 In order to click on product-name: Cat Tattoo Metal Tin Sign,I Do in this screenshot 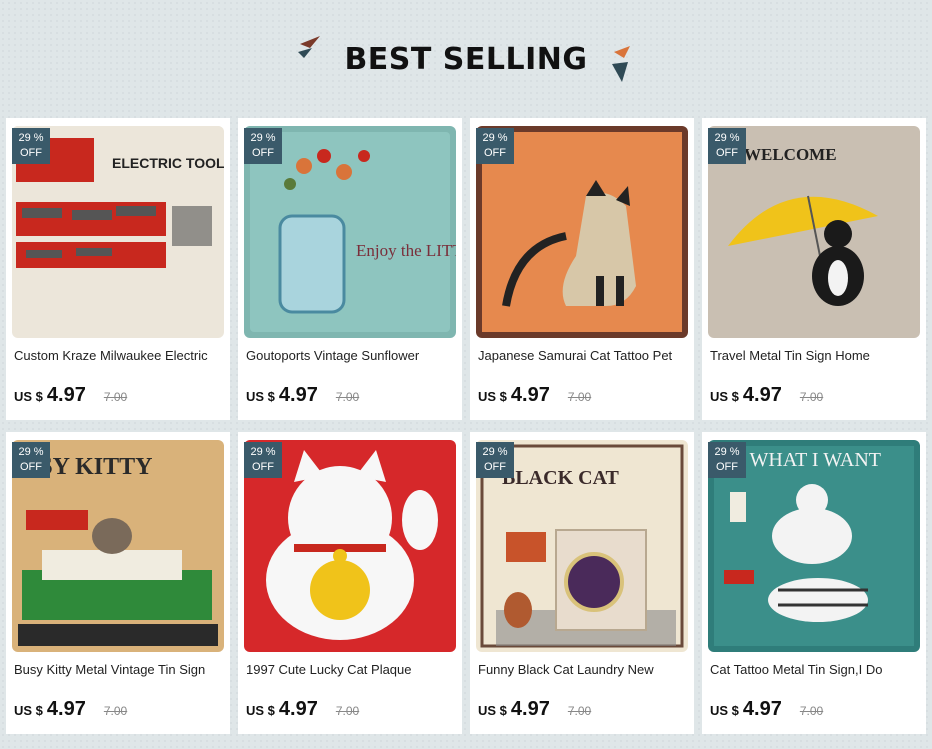, I will do `click(815, 671)`.